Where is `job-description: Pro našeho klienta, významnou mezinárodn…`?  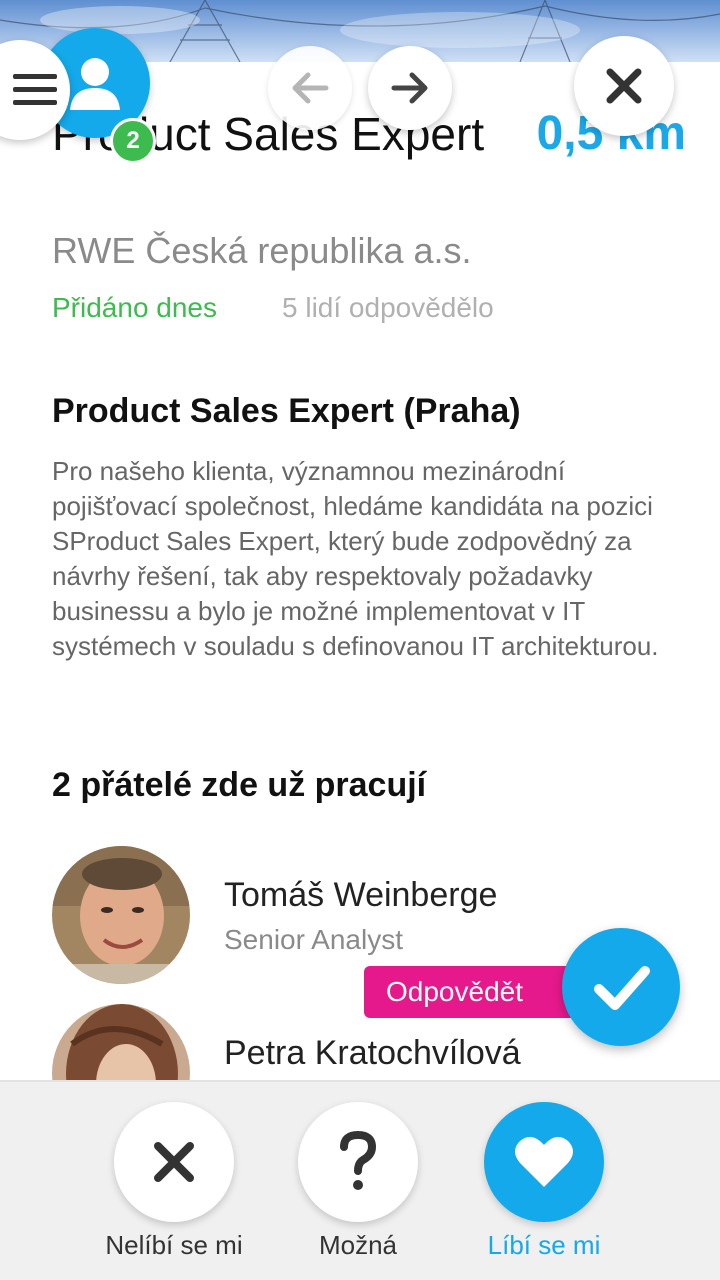
job-description: Pro našeho klienta, významnou mezinárodn… is located at coordinates (355, 558).